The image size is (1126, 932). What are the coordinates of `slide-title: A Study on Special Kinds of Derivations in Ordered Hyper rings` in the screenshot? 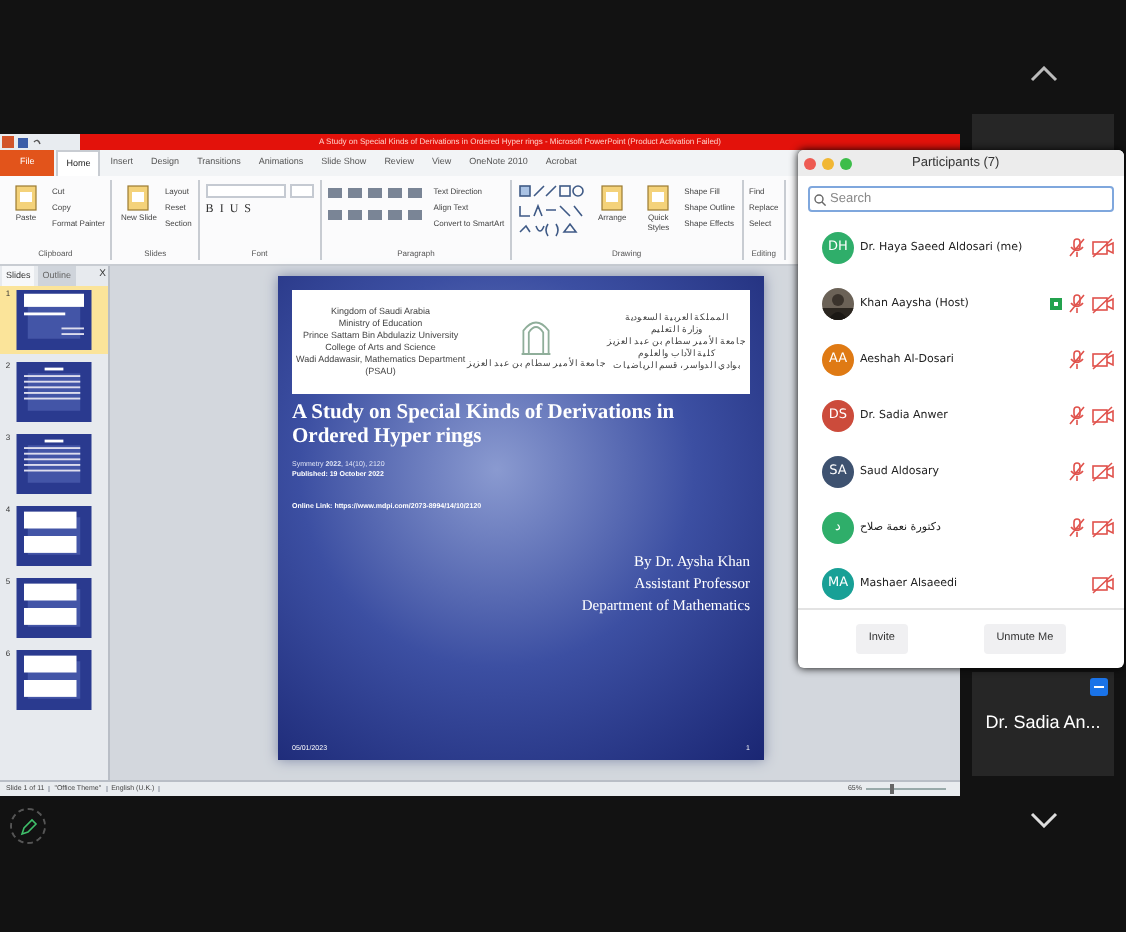 It's located at (484, 426).